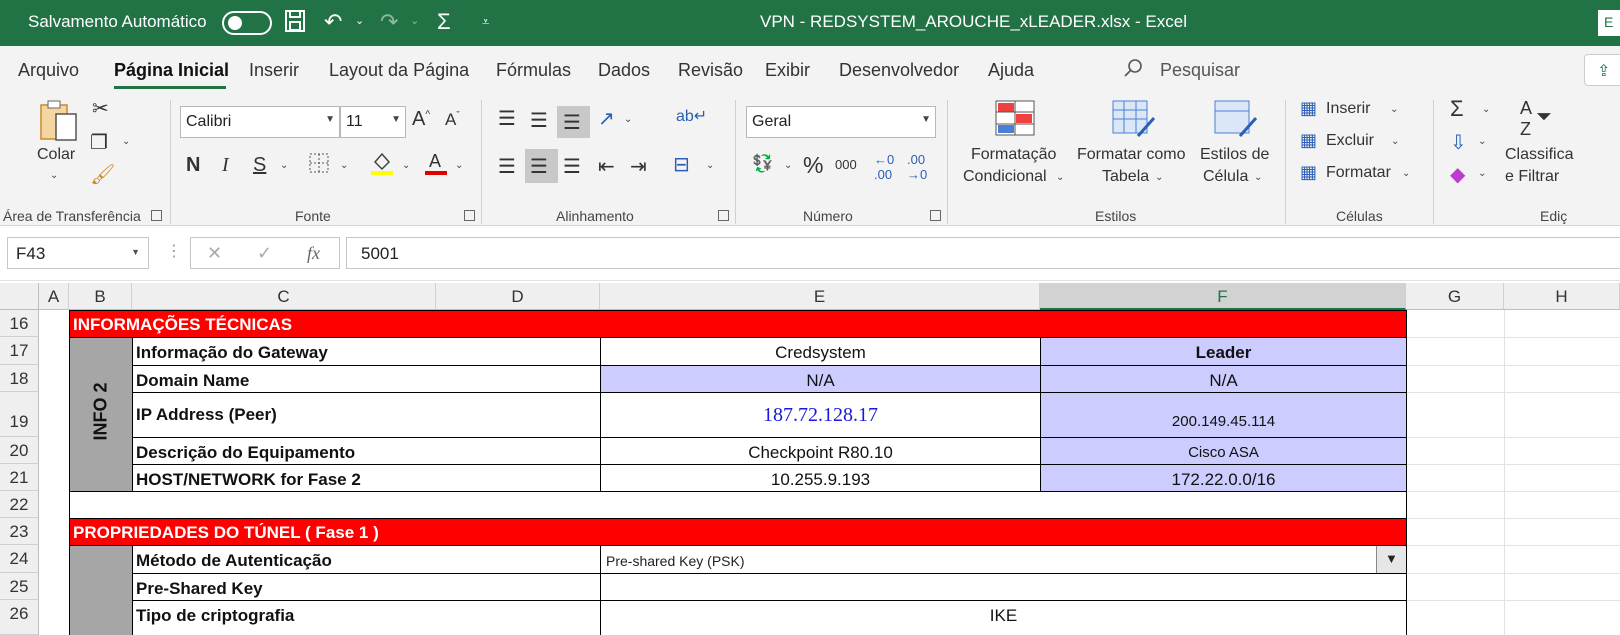  Describe the element at coordinates (485, 22) in the screenshot. I see `customize-toolbar-icon: ⩡` at that location.